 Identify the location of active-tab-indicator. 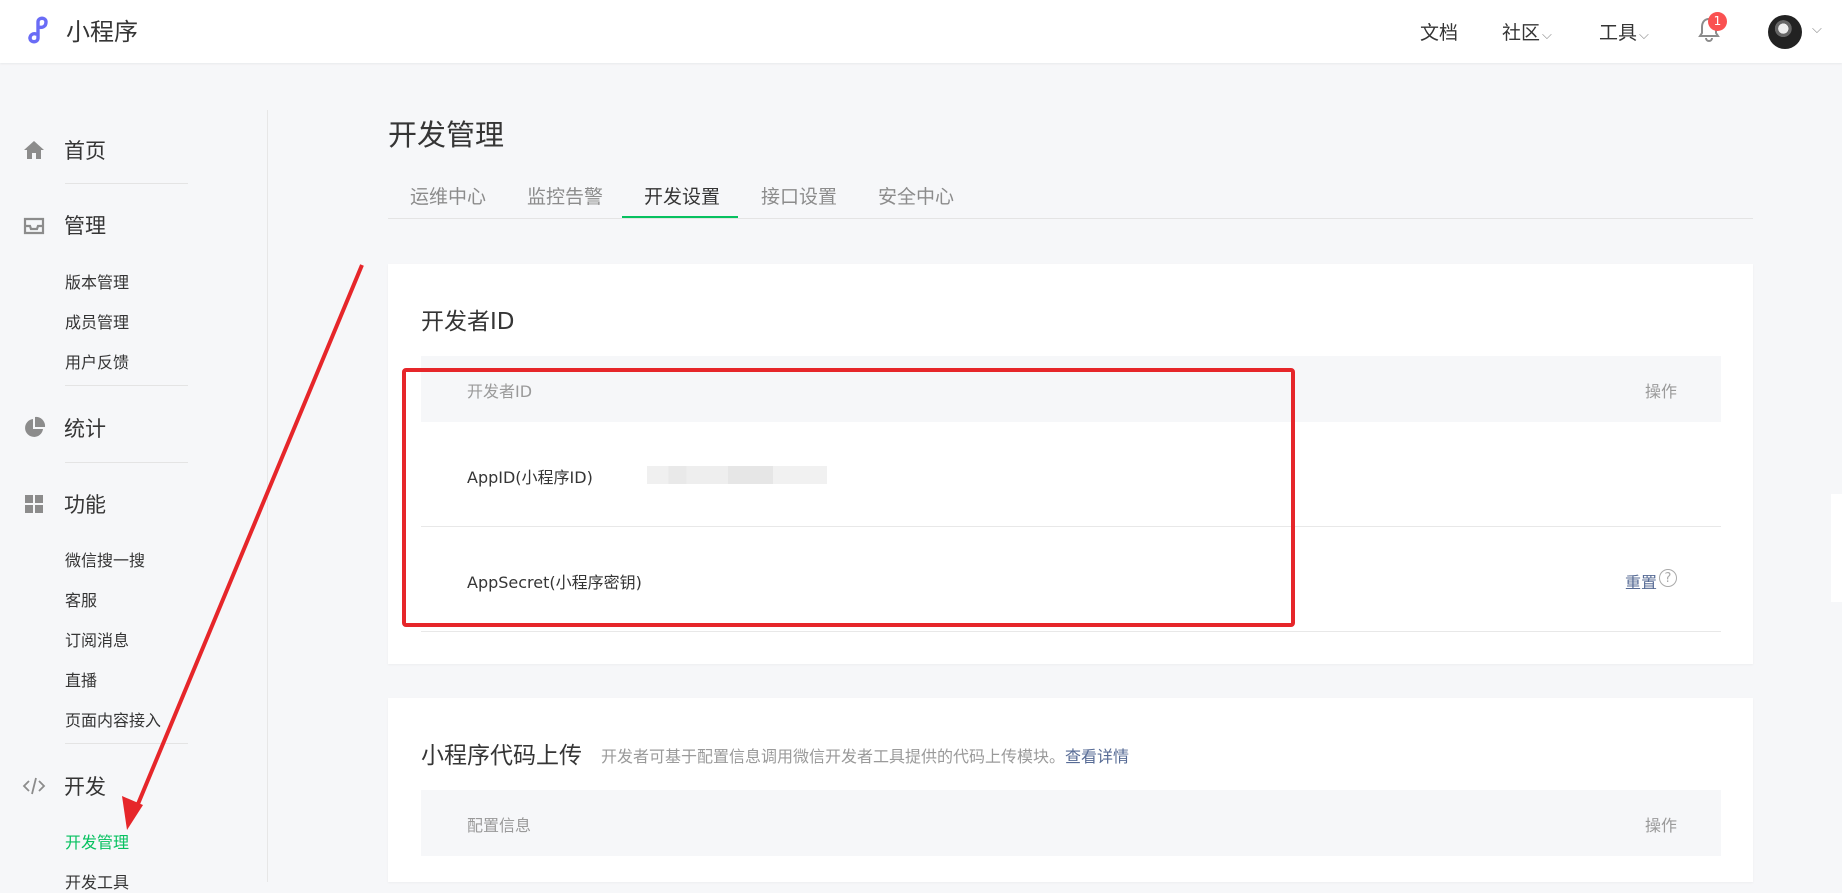
(680, 217).